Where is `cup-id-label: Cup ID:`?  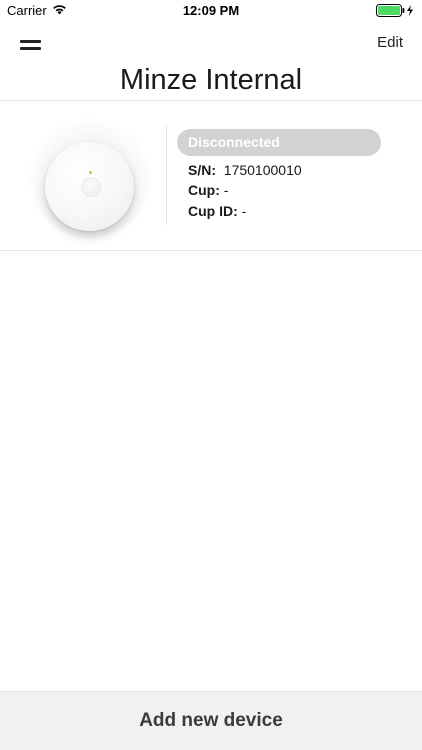
cup-id-label: Cup ID: is located at coordinates (213, 211).